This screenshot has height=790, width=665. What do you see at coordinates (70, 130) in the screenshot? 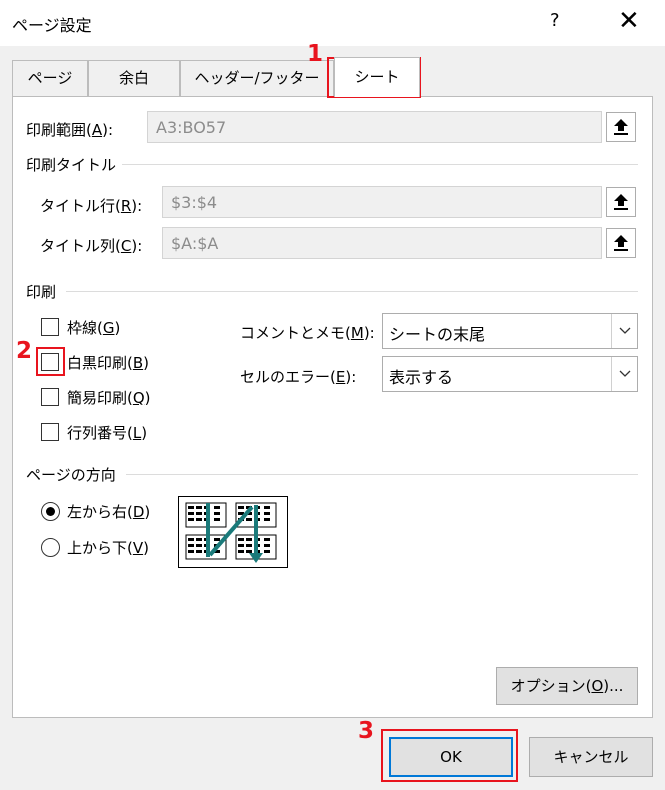
I see `print-area-label: 印刷範囲(A):` at bounding box center [70, 130].